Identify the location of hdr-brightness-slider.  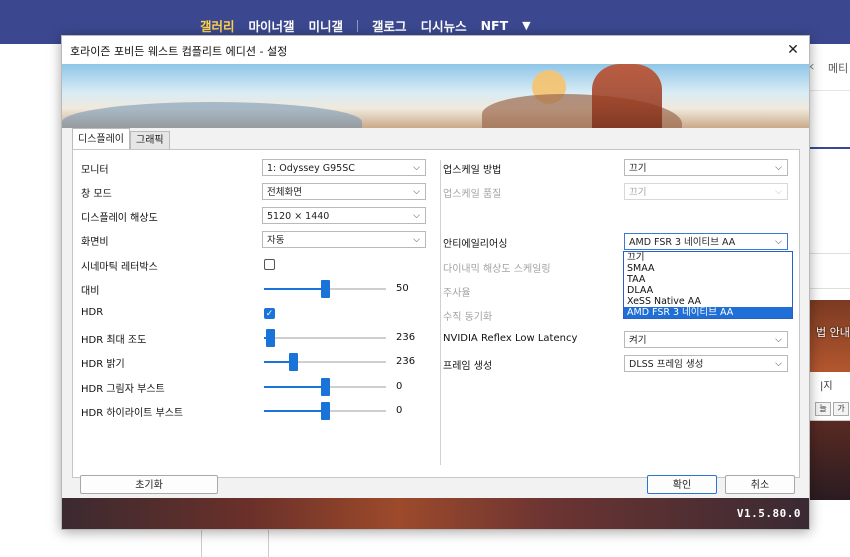
(325, 362).